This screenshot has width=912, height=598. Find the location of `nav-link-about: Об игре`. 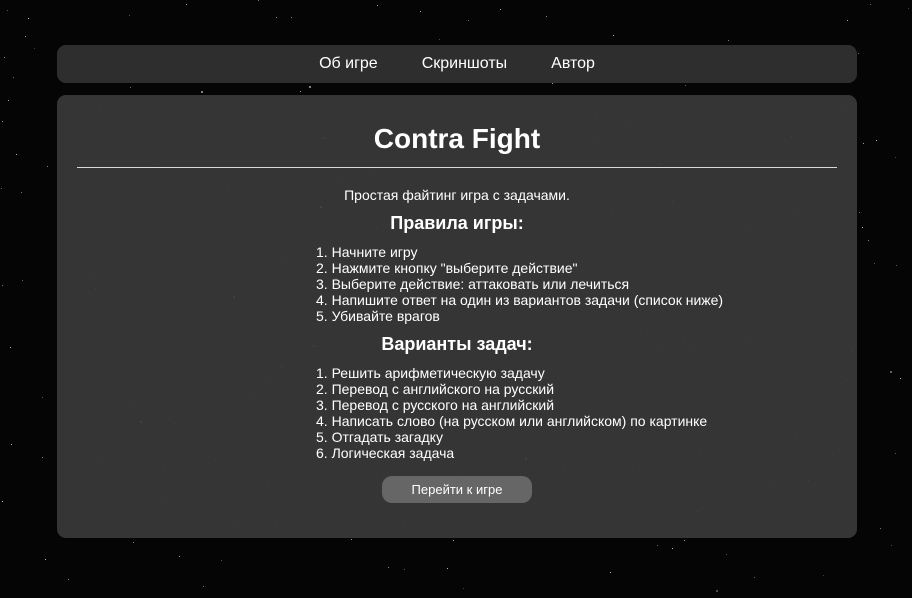

nav-link-about: Об игре is located at coordinates (348, 64).